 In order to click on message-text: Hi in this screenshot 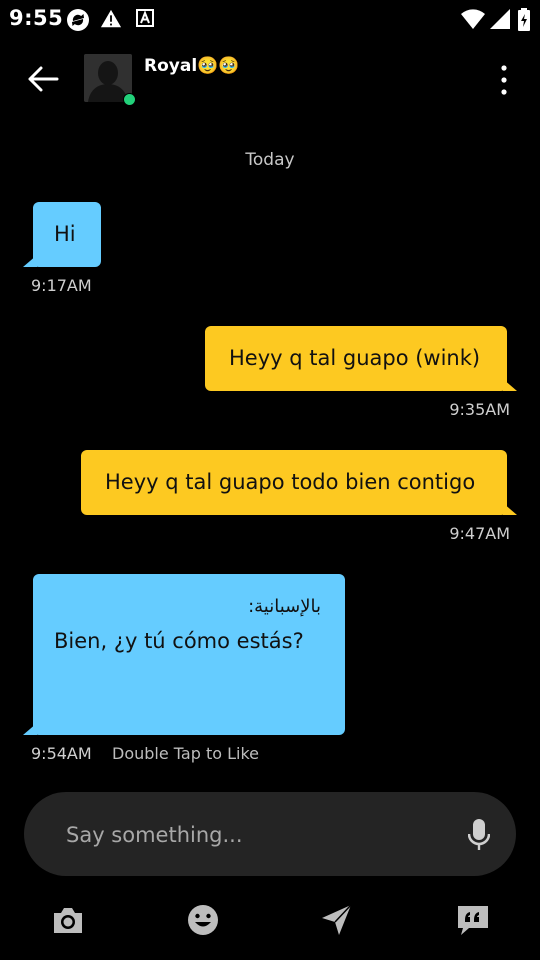, I will do `click(65, 234)`.